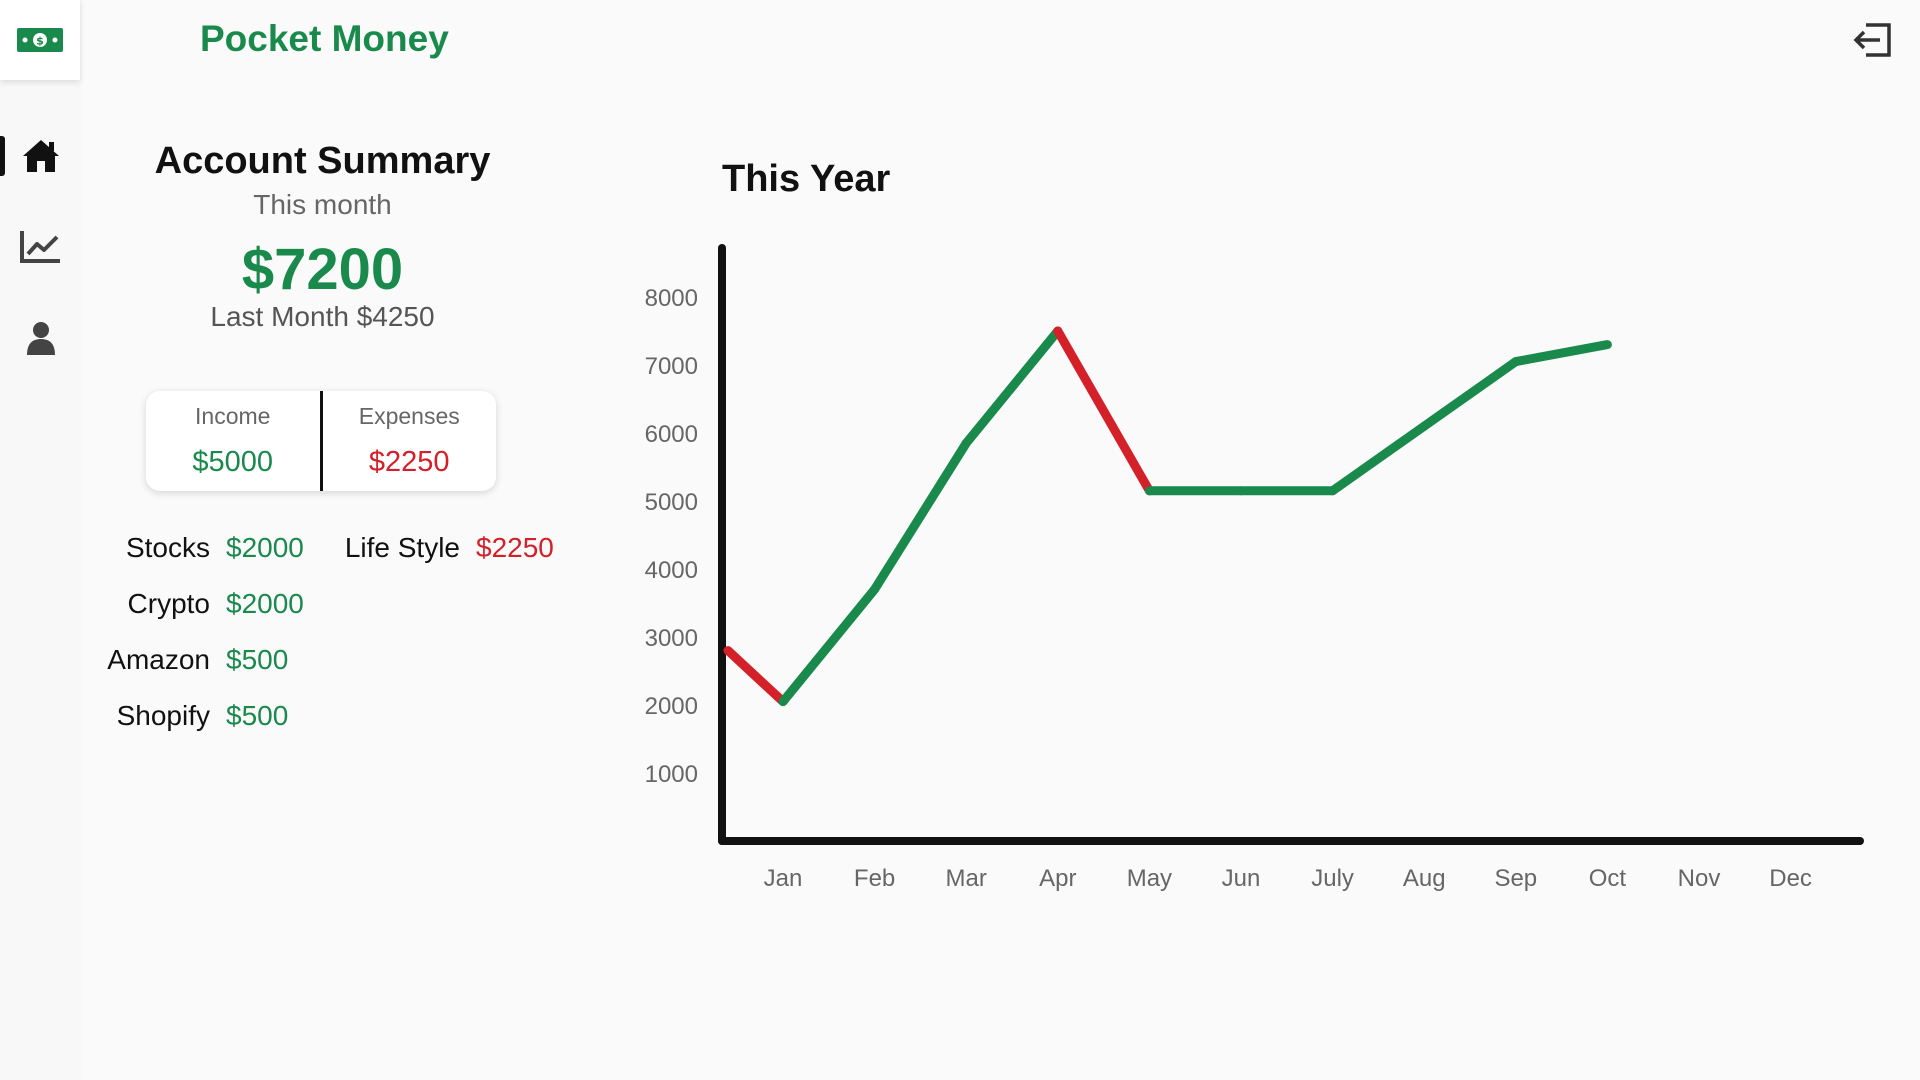  I want to click on y-tick-label: 7000, so click(671, 366).